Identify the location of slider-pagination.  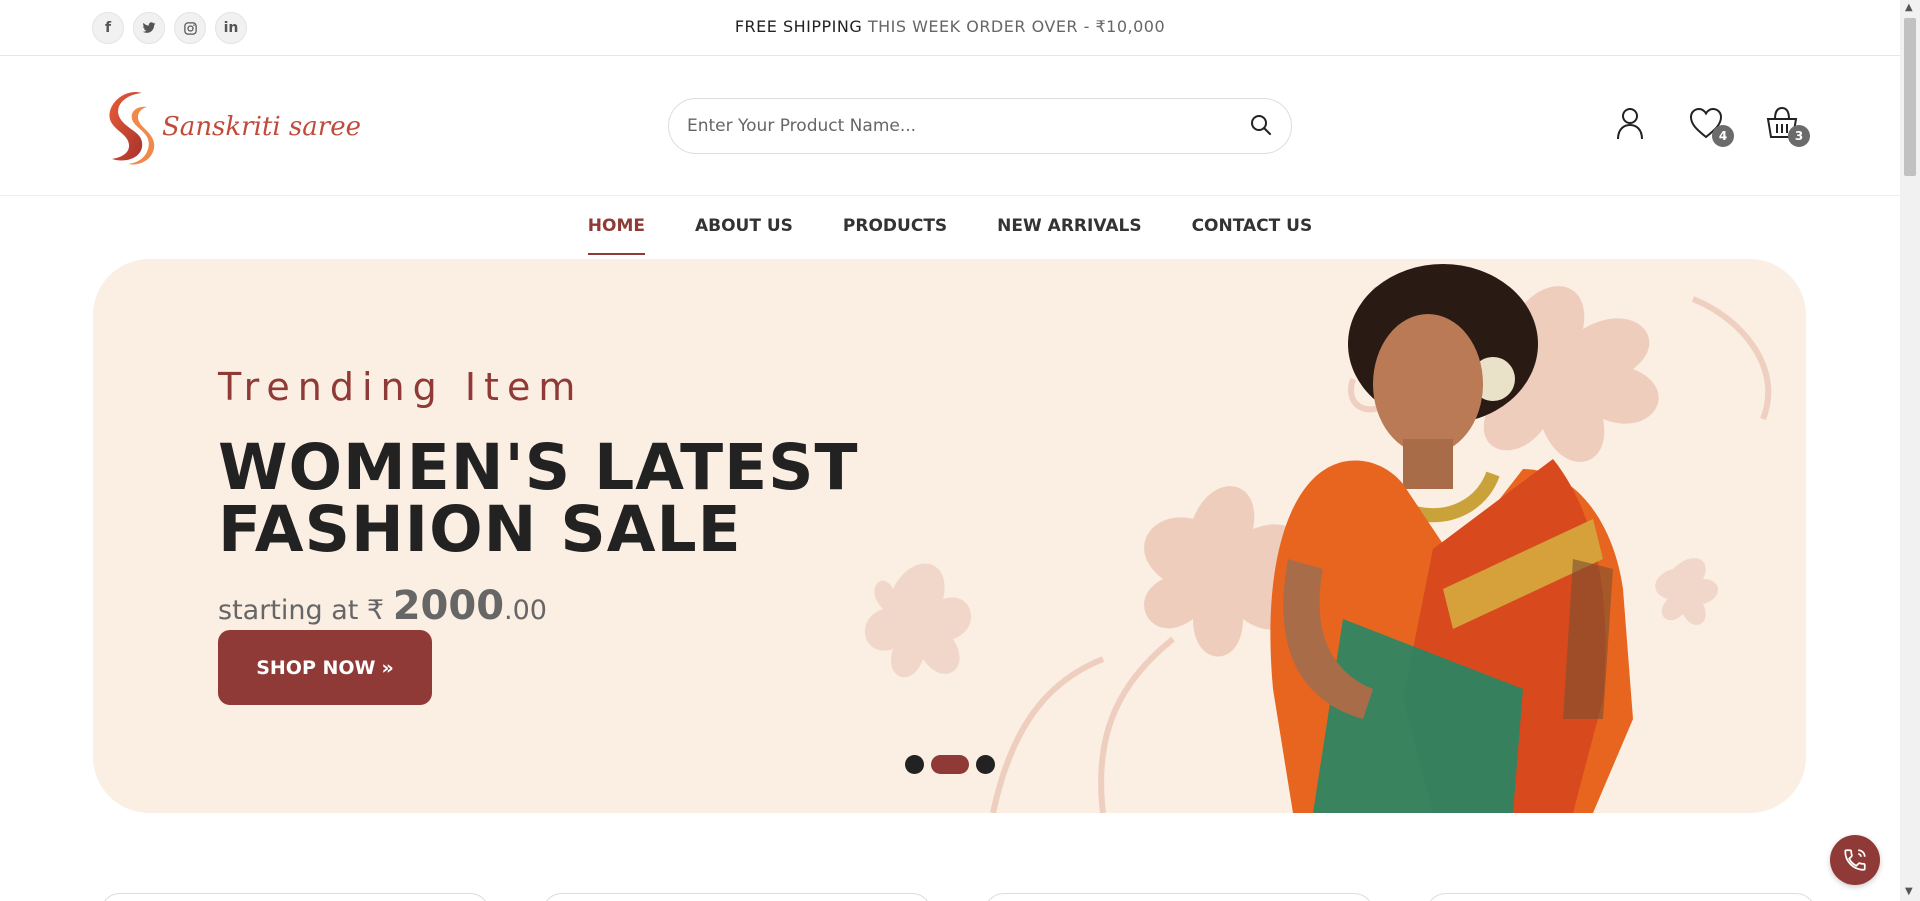
(950, 764).